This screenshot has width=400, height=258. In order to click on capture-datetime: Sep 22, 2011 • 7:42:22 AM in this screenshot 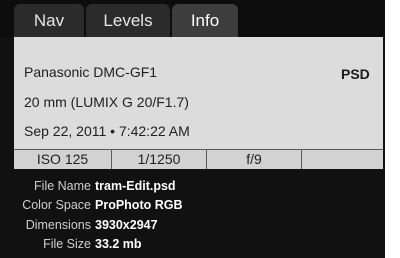, I will do `click(107, 131)`.